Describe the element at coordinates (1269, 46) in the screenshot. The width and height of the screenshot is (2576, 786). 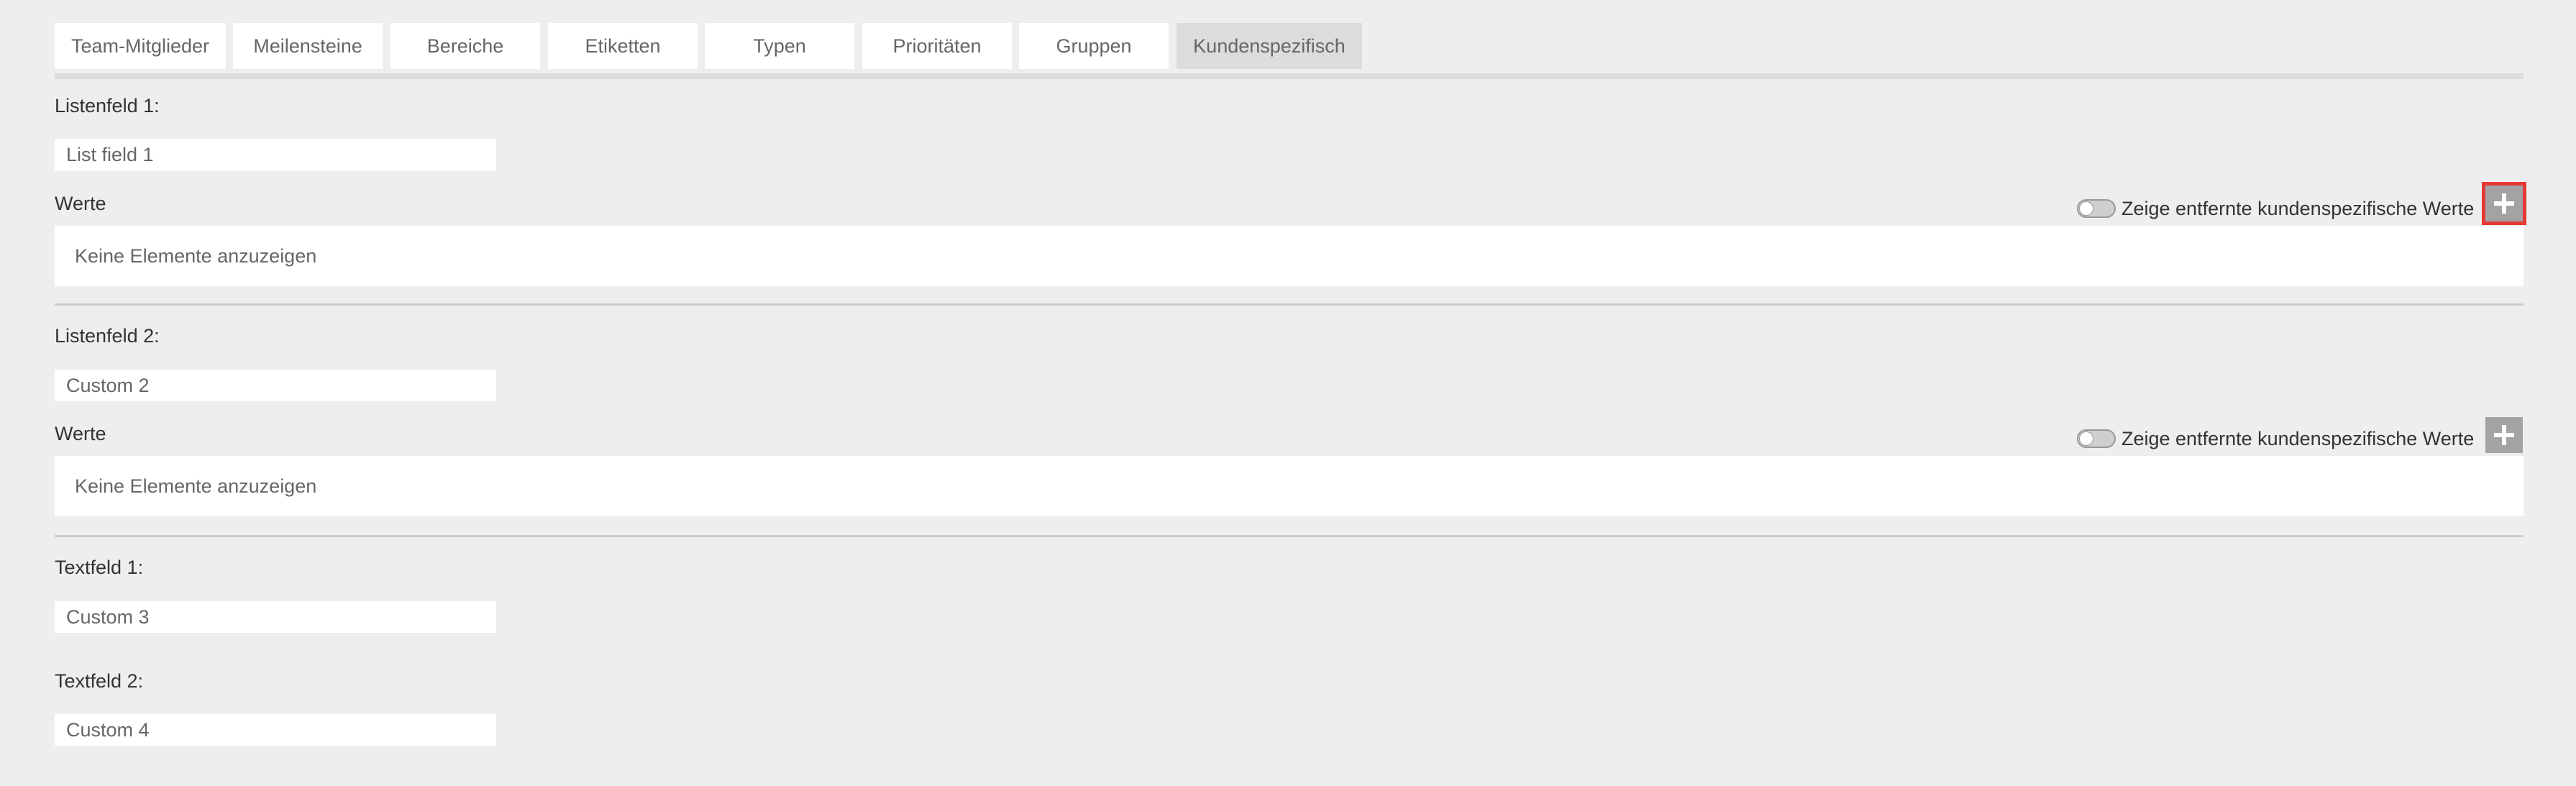
I see `tab-custom: Kundenspezifisch` at that location.